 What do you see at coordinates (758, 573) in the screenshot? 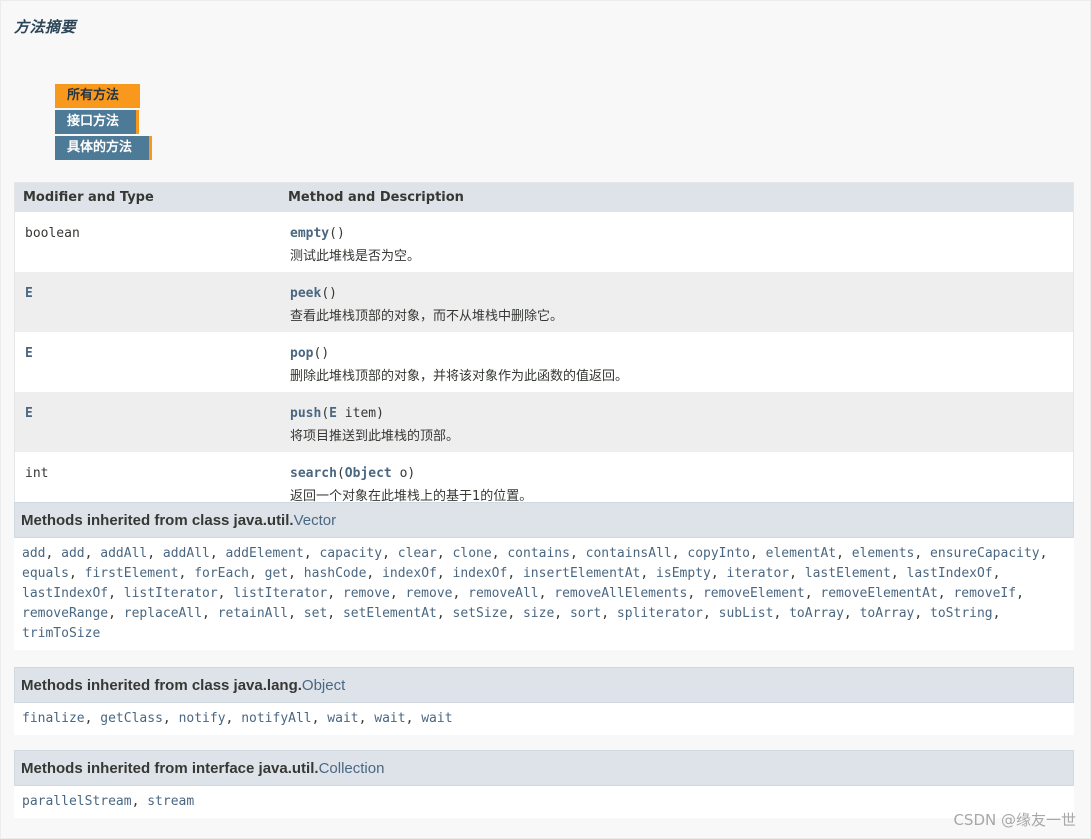
I see `inherited-method-link: iterator` at bounding box center [758, 573].